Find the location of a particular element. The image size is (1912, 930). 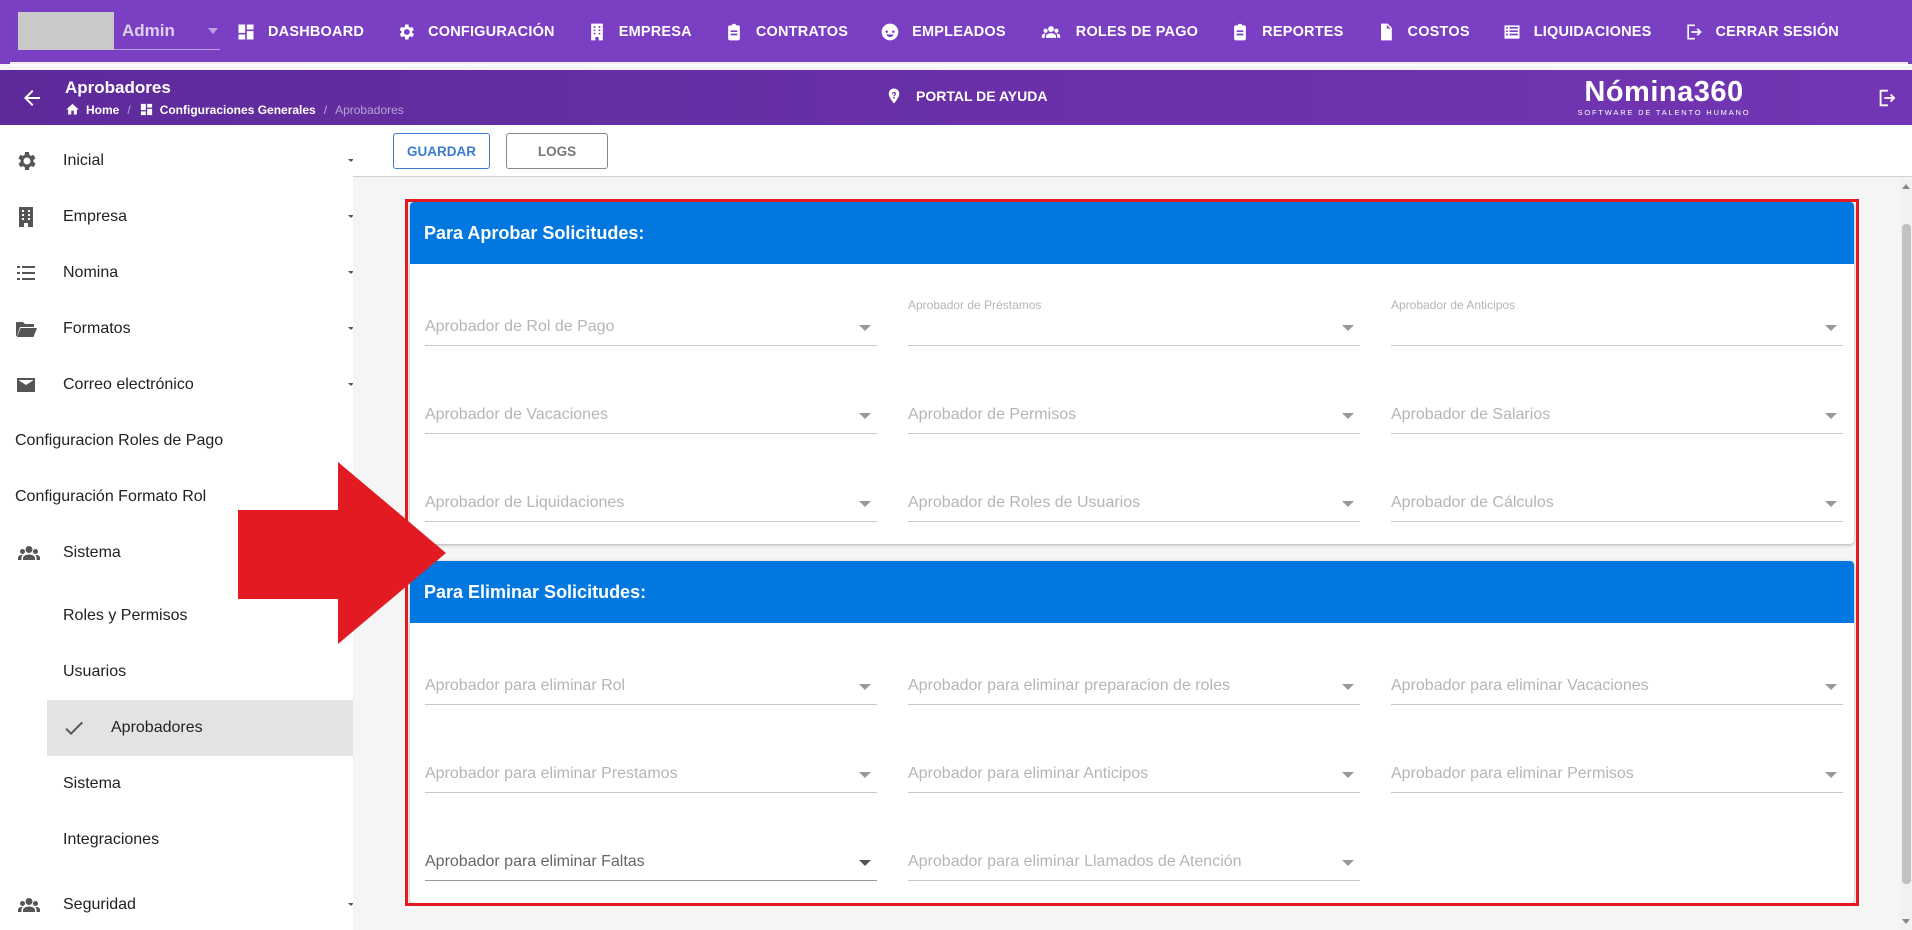

scroll-up-icon is located at coordinates (1906, 186).